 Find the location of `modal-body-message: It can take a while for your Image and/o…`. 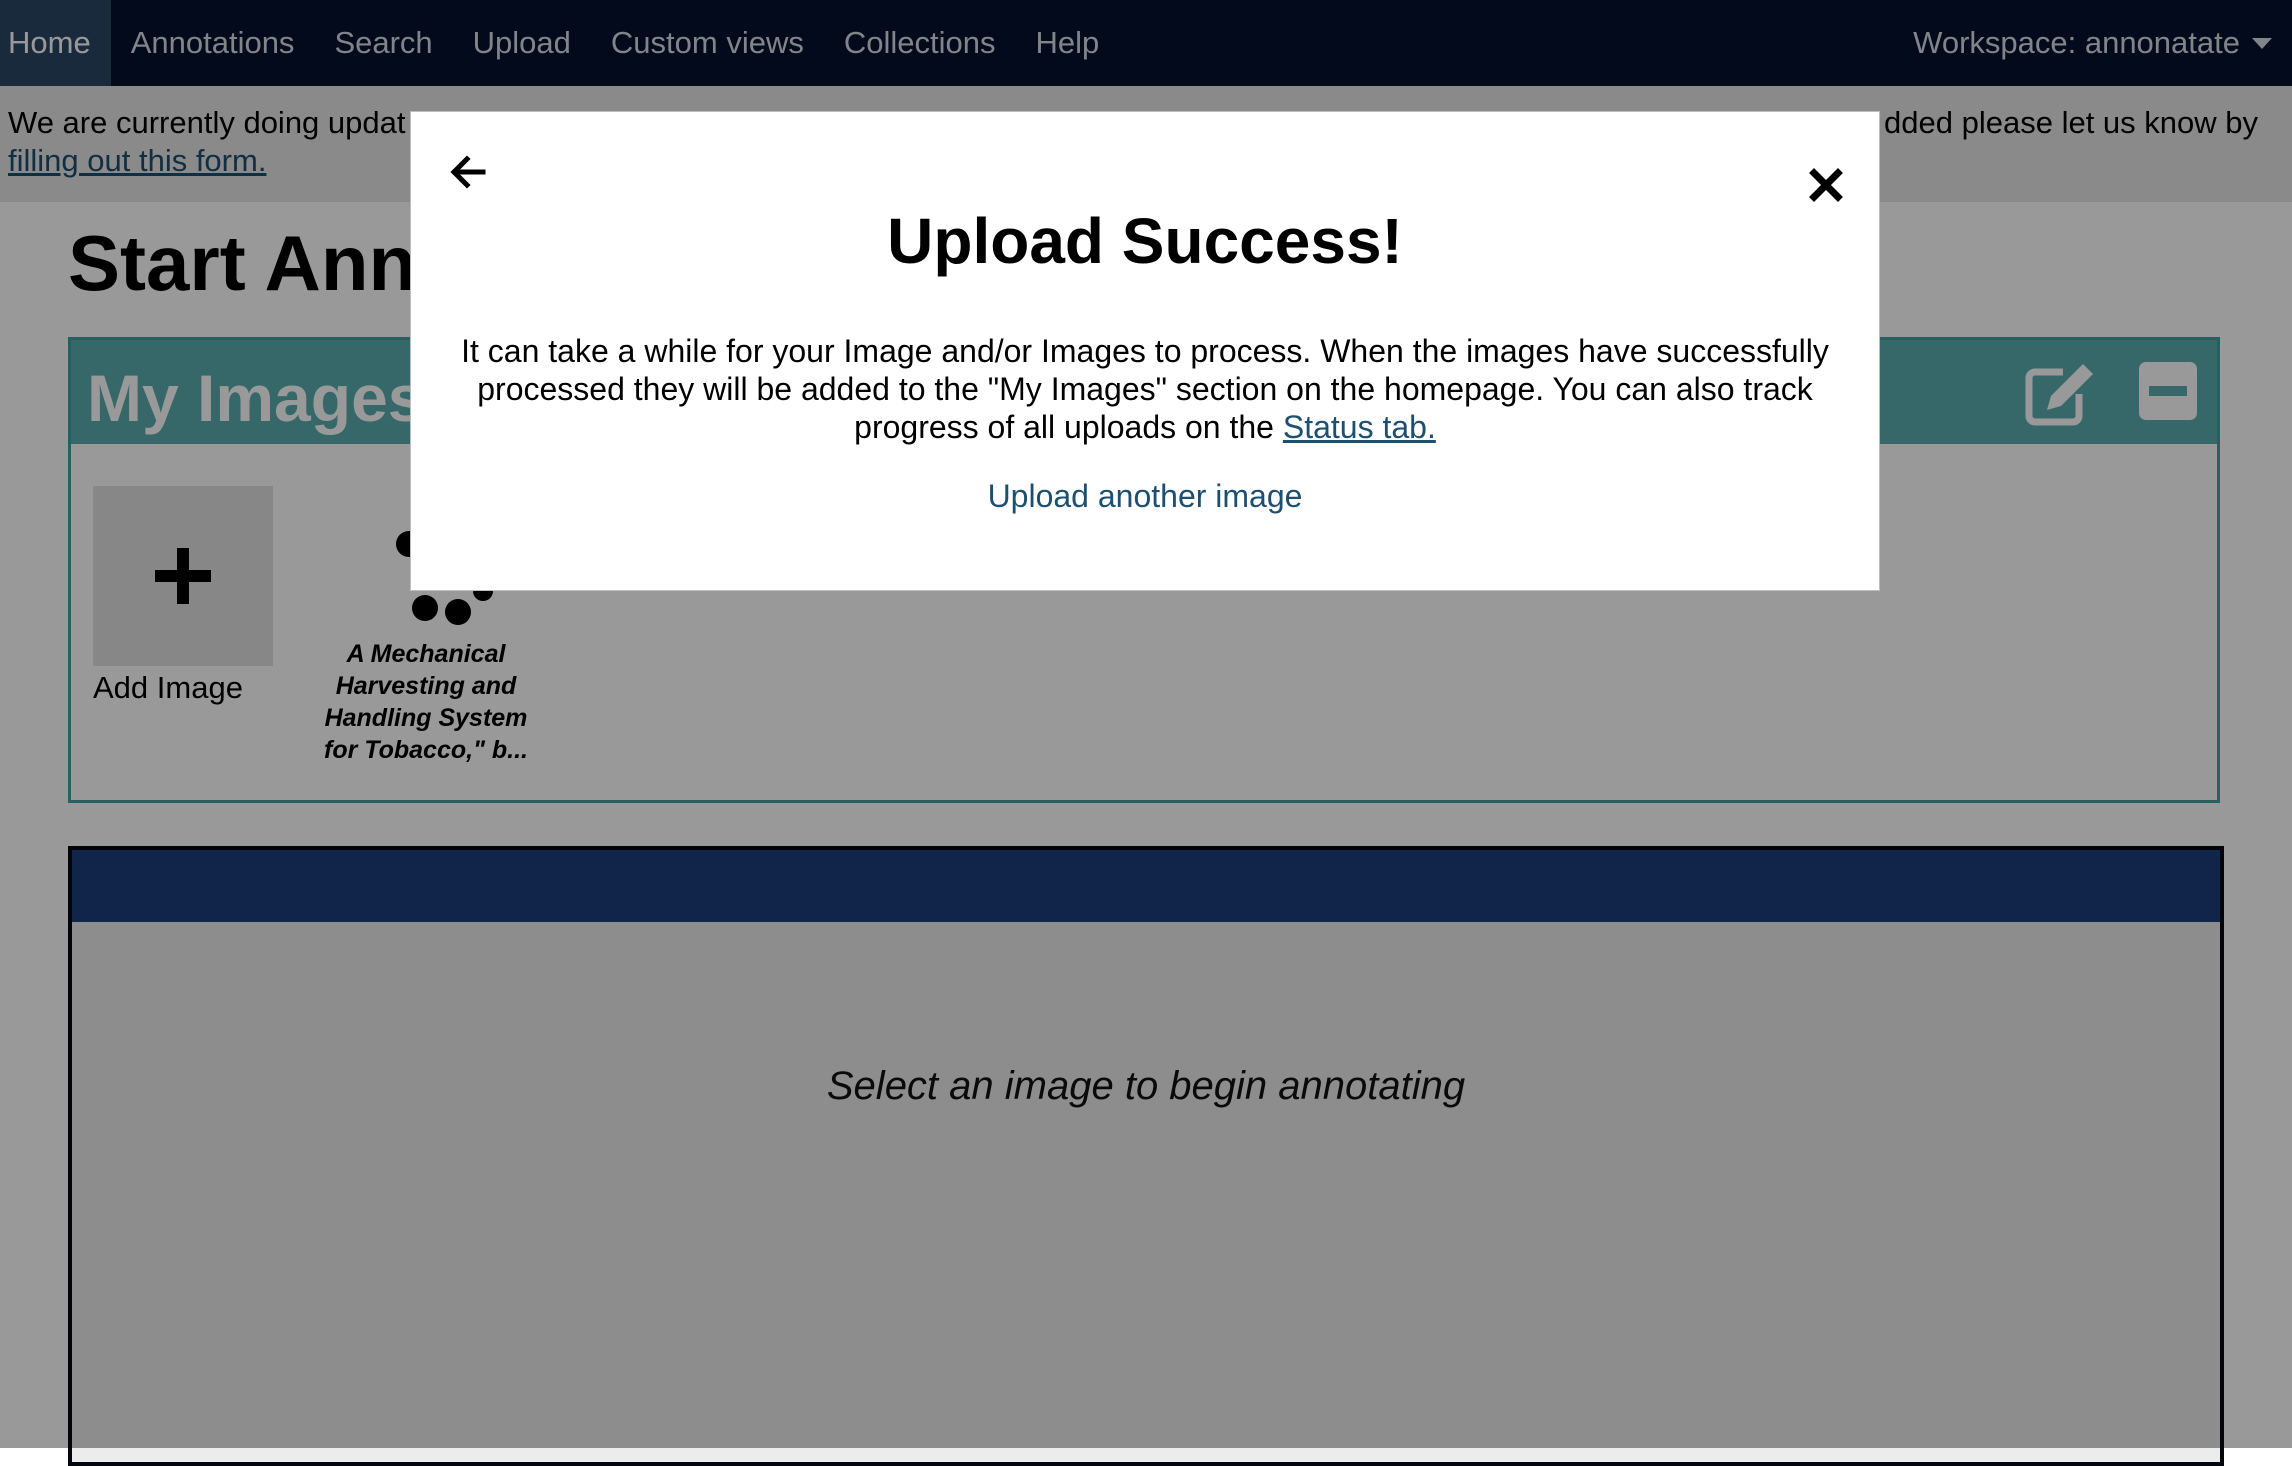

modal-body-message: It can take a while for your Image and/o… is located at coordinates (1145, 389).